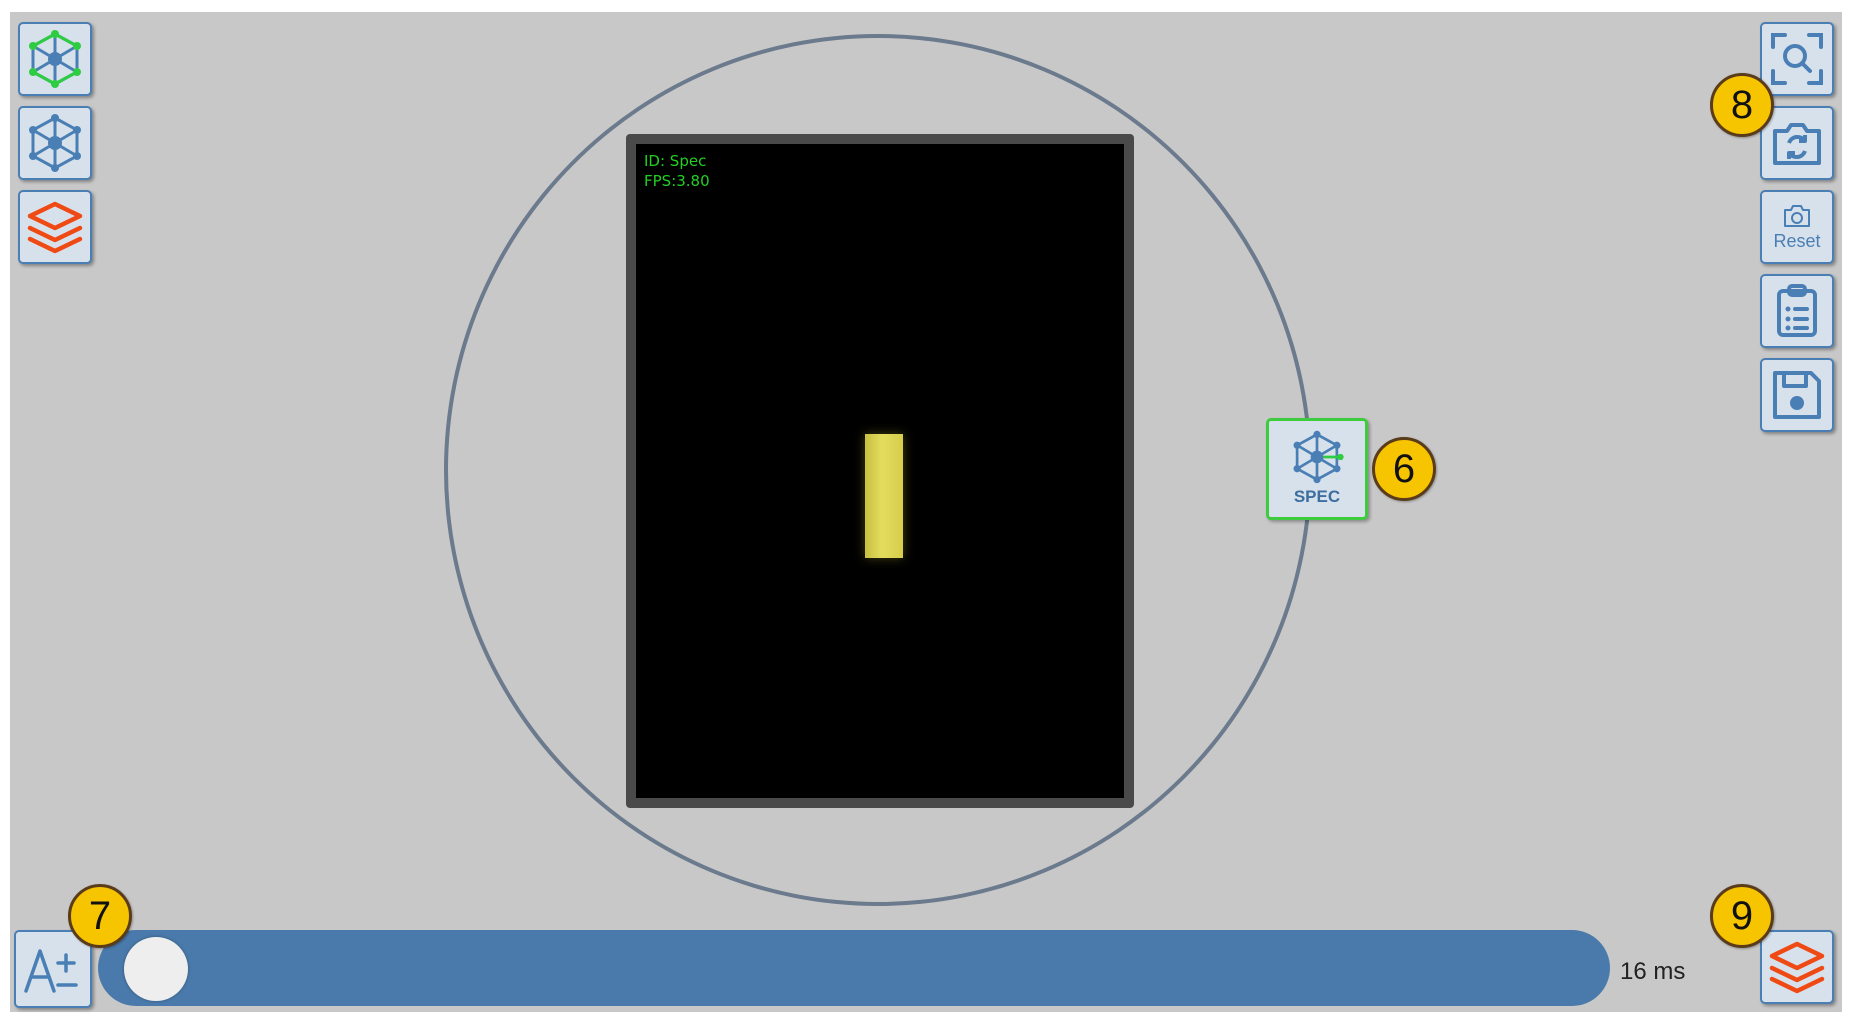 This screenshot has height=1022, width=1852. I want to click on network-active-icon, so click(55, 59).